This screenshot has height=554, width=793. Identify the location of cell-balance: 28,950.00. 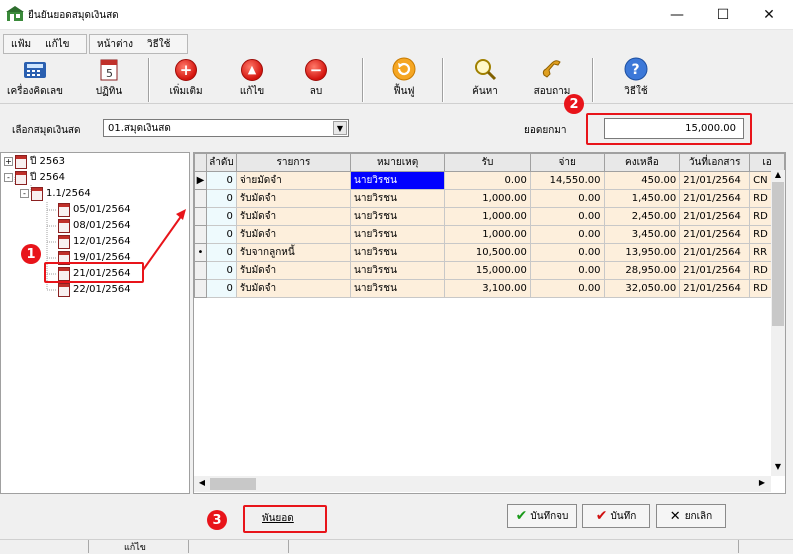
(642, 270).